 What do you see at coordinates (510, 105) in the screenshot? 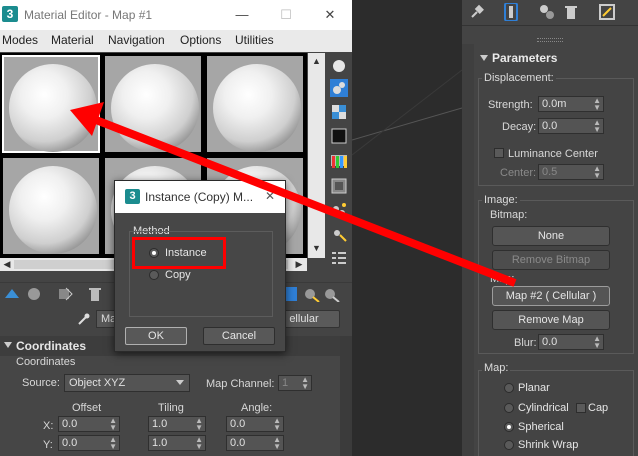
I see `strength-label: Strength:` at bounding box center [510, 105].